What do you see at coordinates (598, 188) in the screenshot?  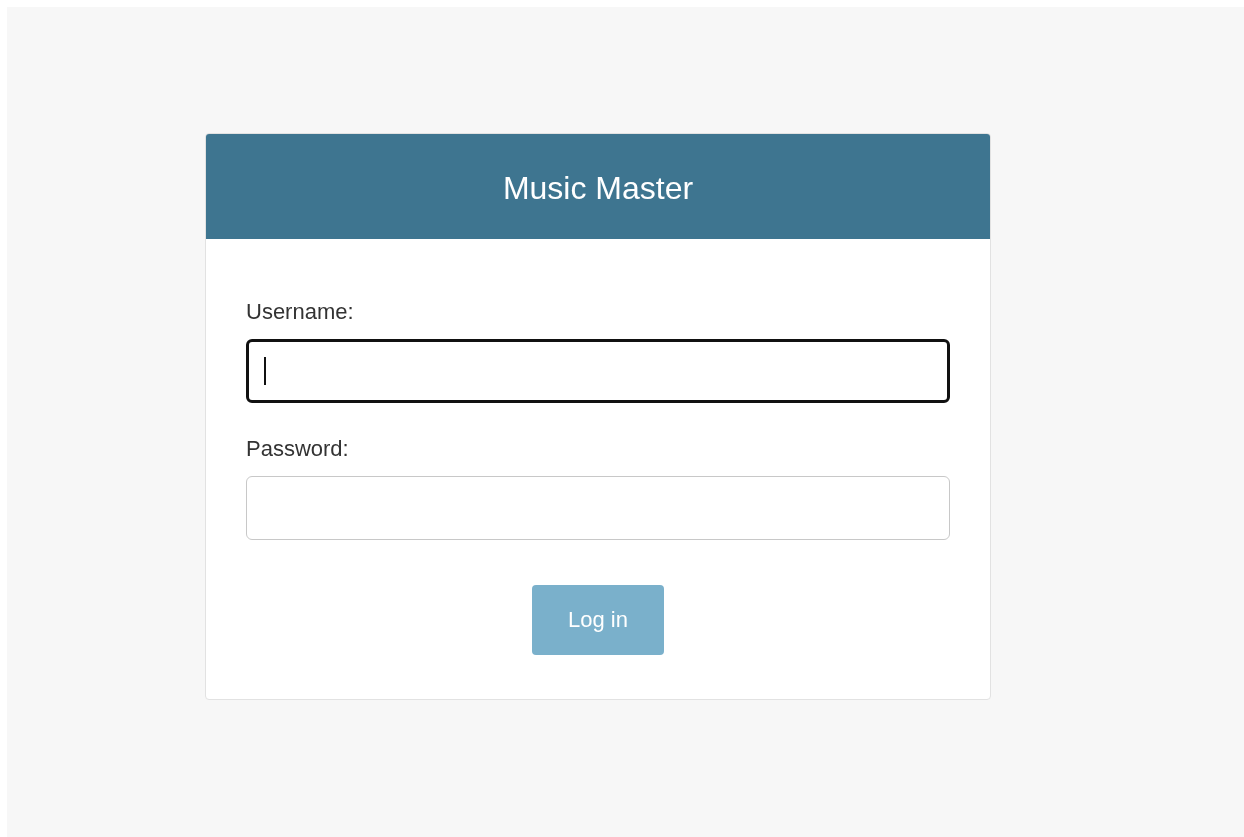 I see `app-title: Music Master` at bounding box center [598, 188].